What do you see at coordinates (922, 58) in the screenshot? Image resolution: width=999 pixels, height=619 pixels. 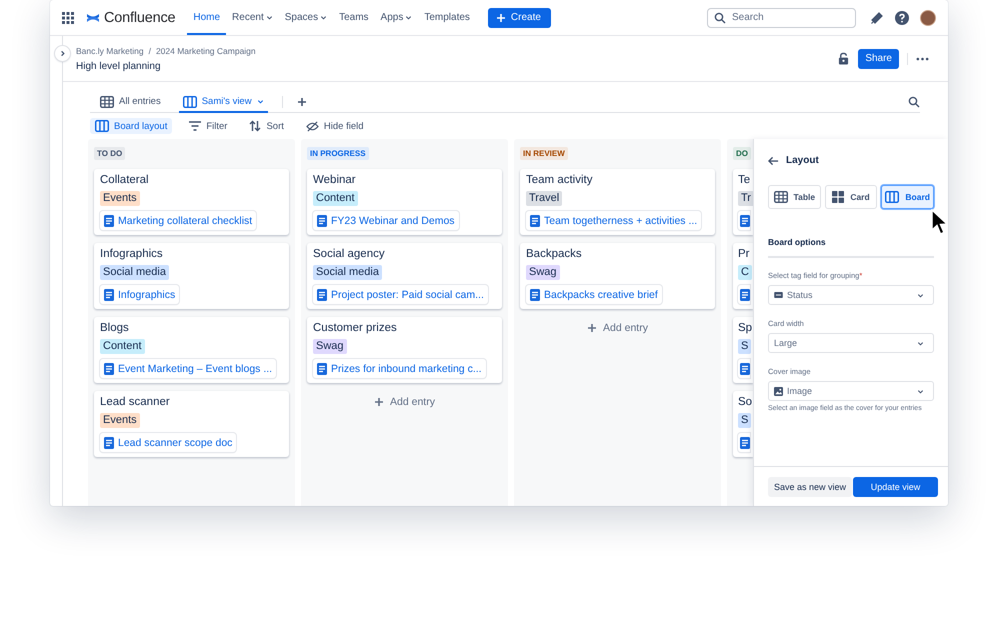 I see `more-icon` at bounding box center [922, 58].